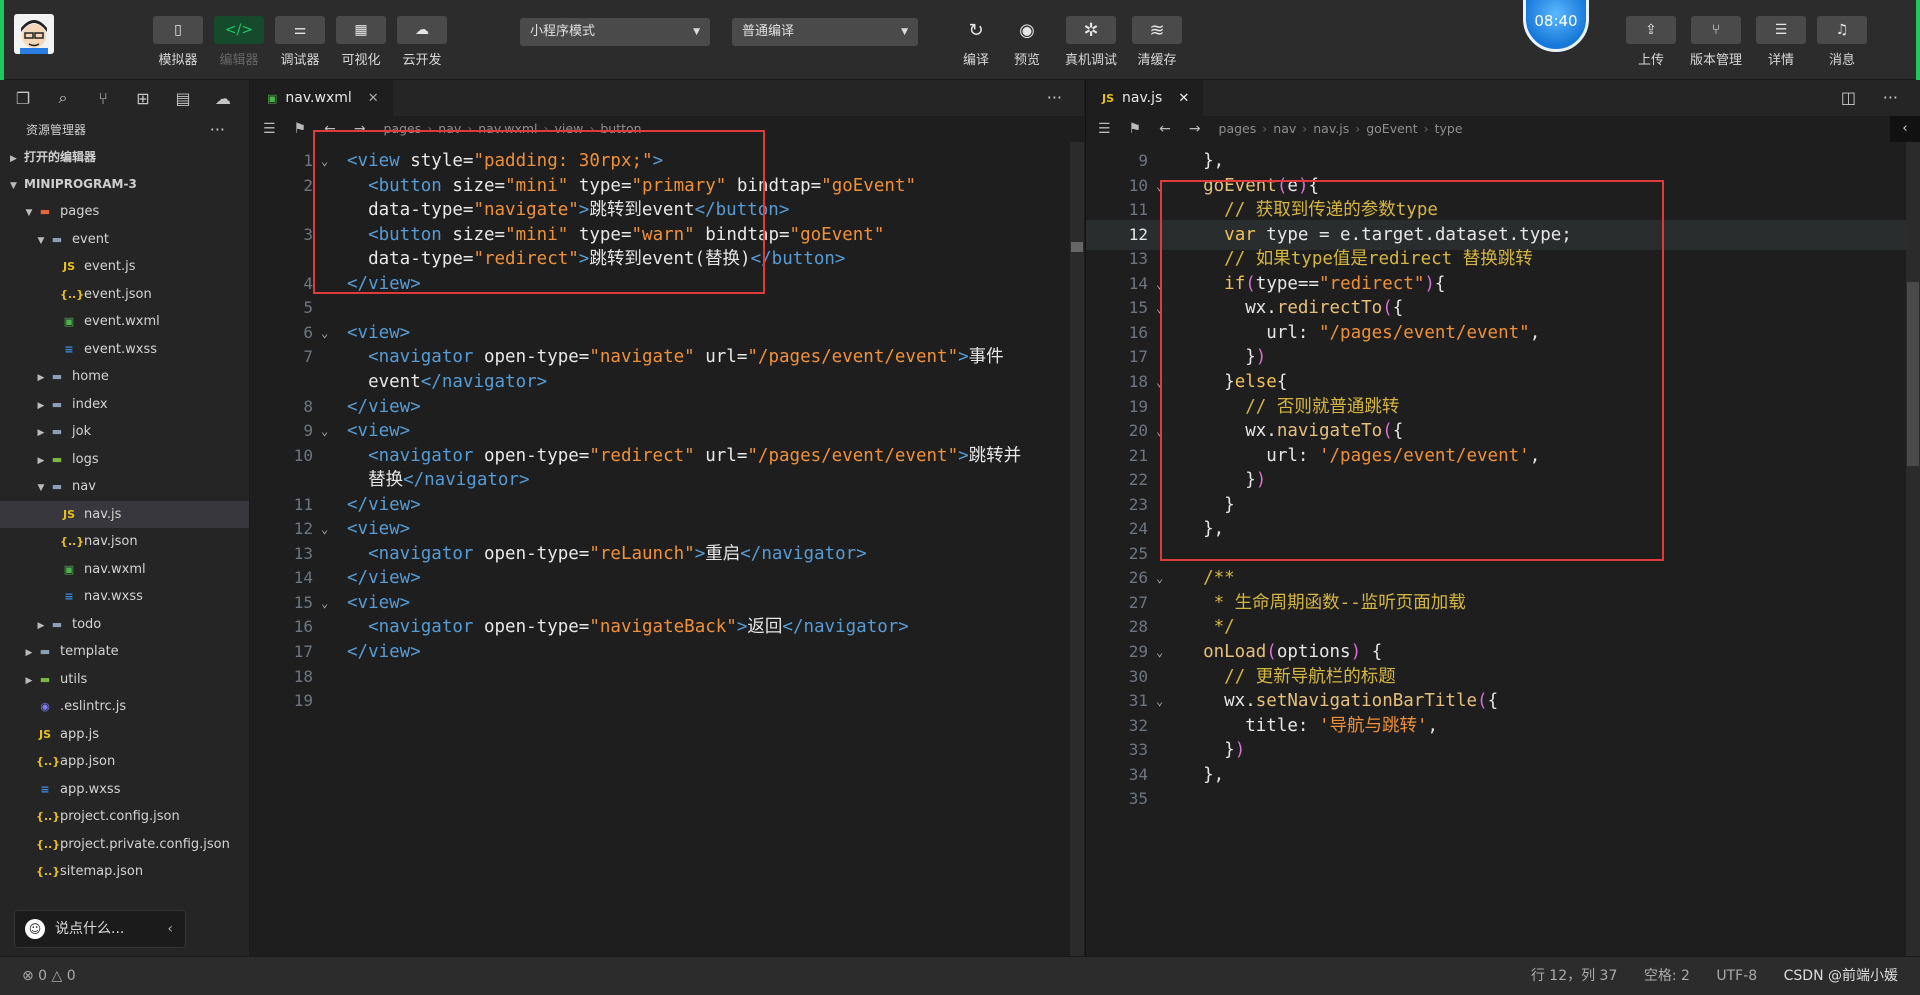 This screenshot has width=1920, height=995. I want to click on tree-item: ▶ ▬ todo, so click(124, 625).